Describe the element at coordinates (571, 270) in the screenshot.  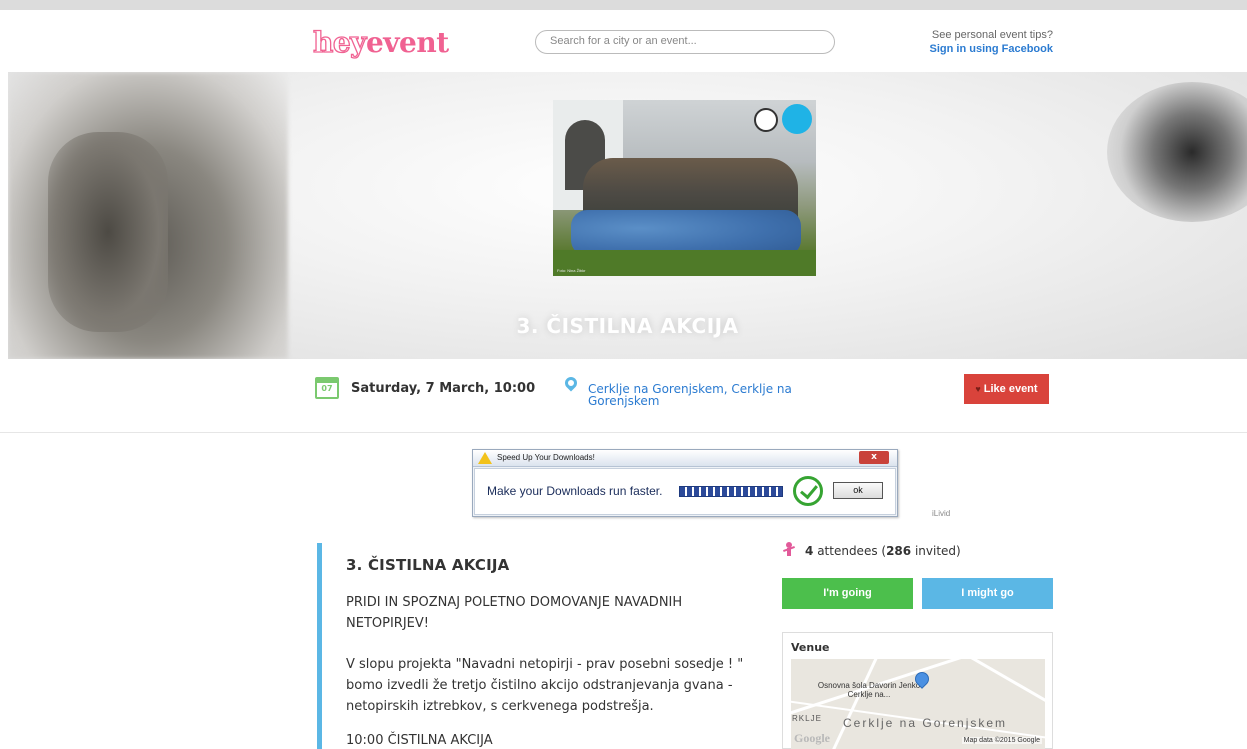
I see `photo-credit: Foto: Nina Žibkr` at that location.